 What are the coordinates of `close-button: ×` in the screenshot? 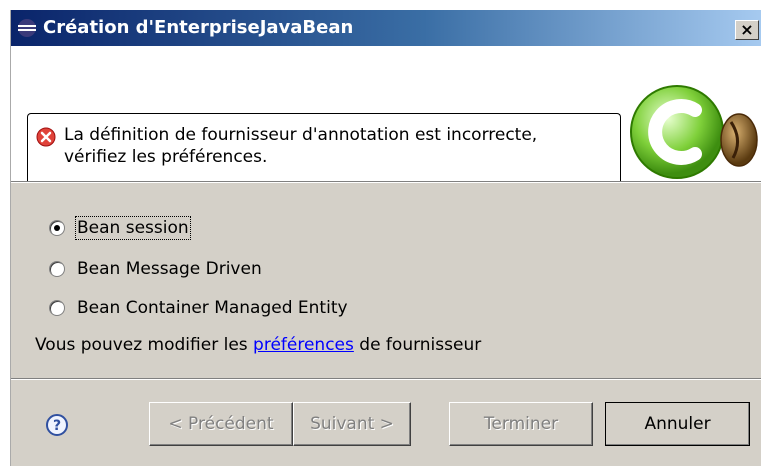 It's located at (747, 30).